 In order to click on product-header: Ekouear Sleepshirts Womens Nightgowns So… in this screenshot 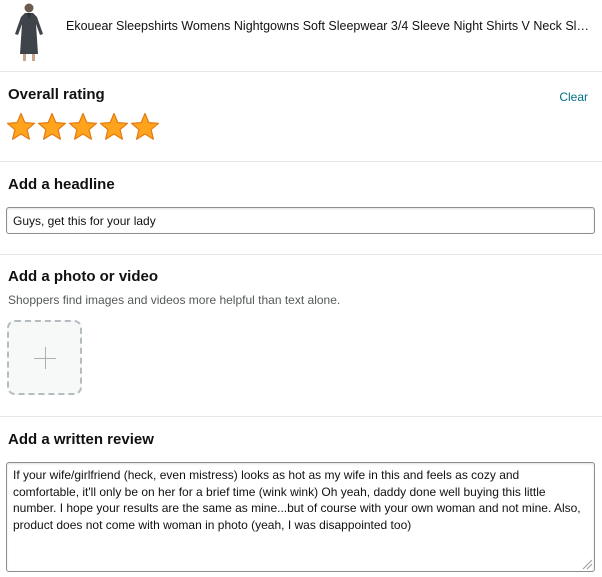, I will do `click(301, 36)`.